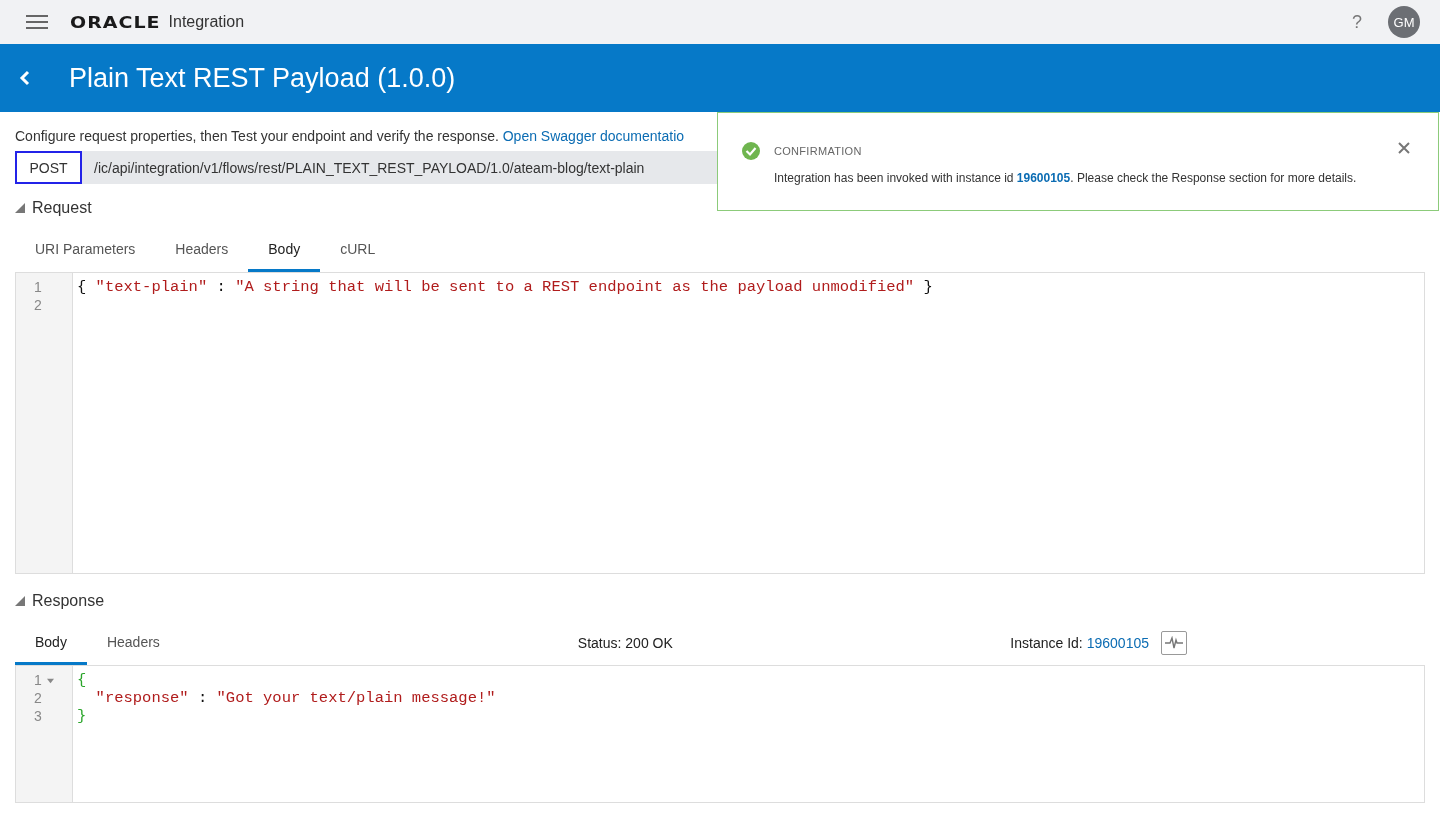 This screenshot has height=820, width=1440. What do you see at coordinates (1174, 643) in the screenshot?
I see `activity-button` at bounding box center [1174, 643].